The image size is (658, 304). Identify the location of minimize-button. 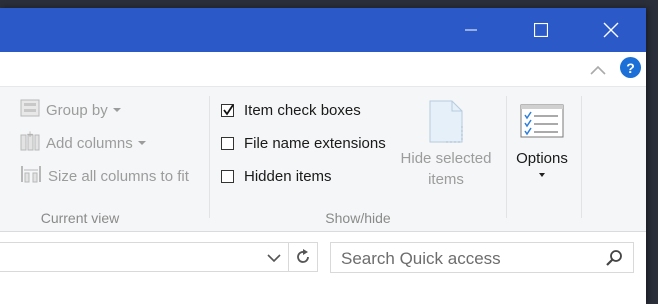
(471, 30).